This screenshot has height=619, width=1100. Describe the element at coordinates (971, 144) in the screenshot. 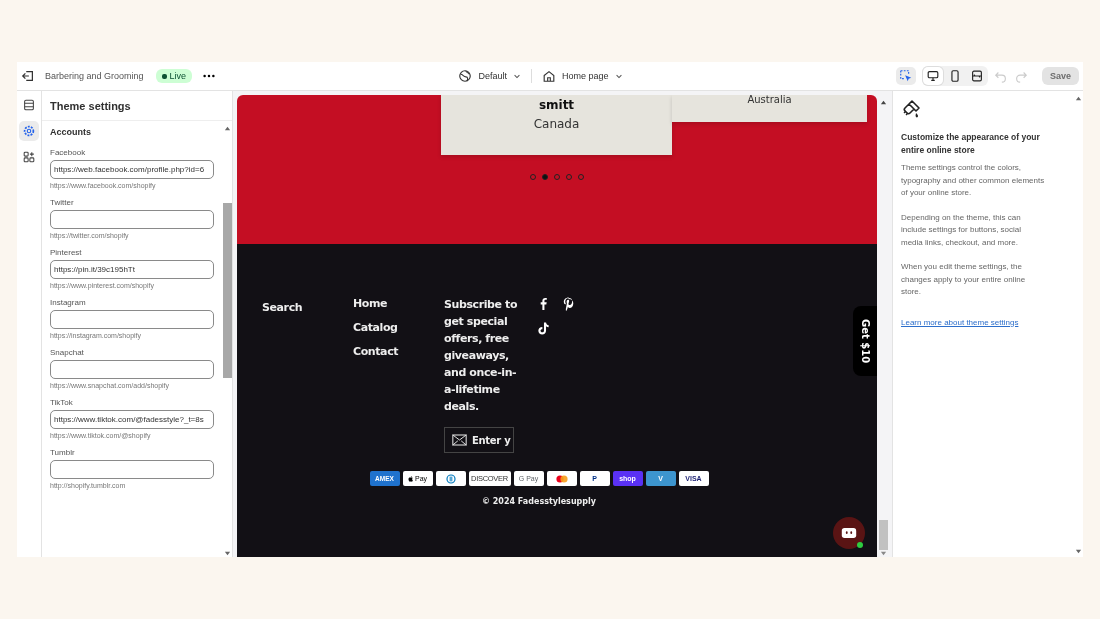

I see `info-heading: Customize the appearance of your entire online store` at that location.